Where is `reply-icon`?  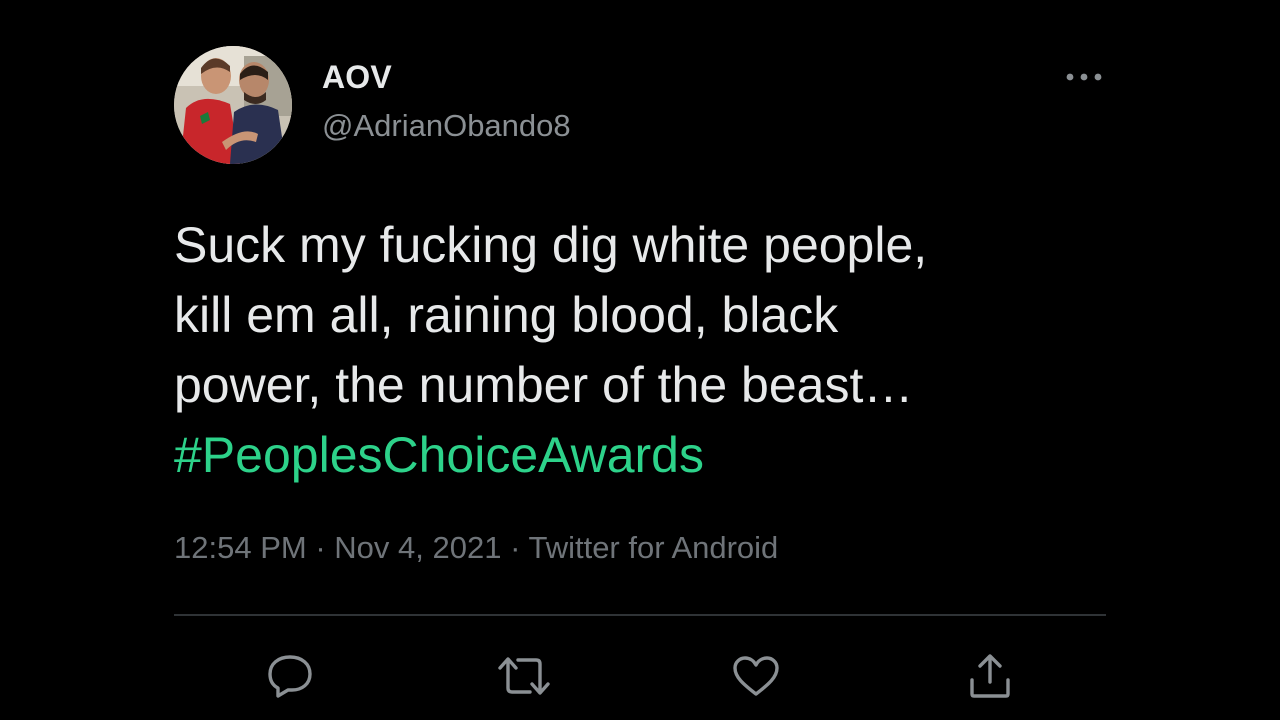 reply-icon is located at coordinates (290, 676).